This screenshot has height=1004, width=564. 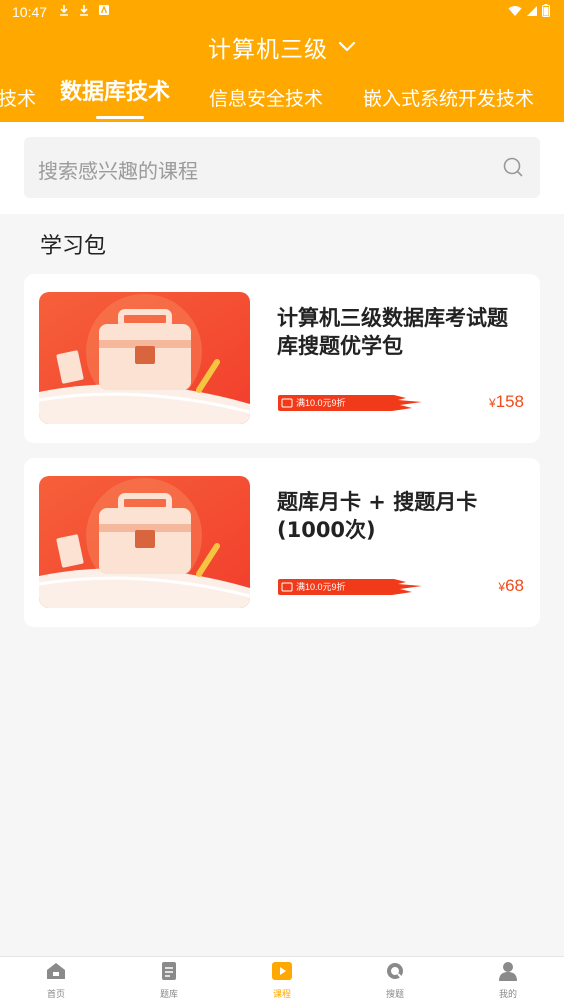 What do you see at coordinates (56, 980) in the screenshot?
I see `nav-home: 首页` at bounding box center [56, 980].